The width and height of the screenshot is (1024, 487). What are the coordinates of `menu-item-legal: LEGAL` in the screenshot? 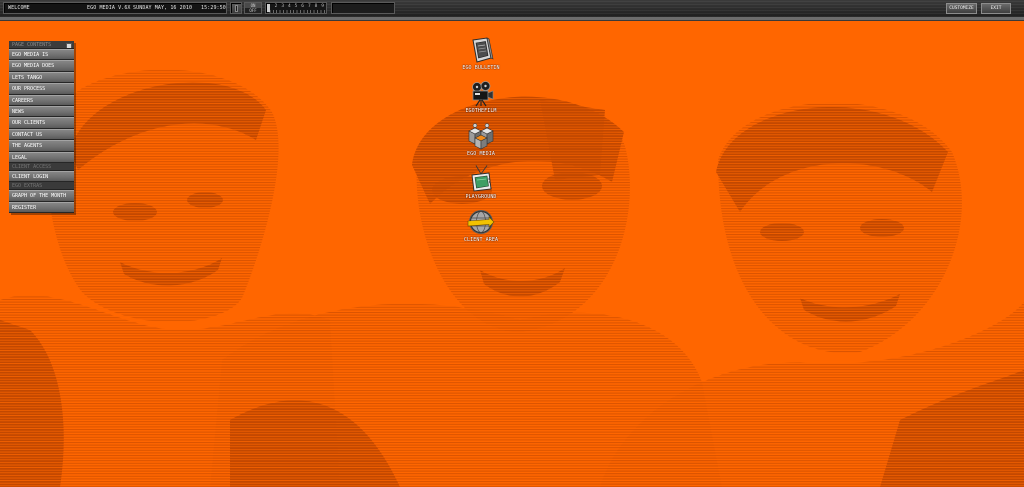 It's located at (41, 157).